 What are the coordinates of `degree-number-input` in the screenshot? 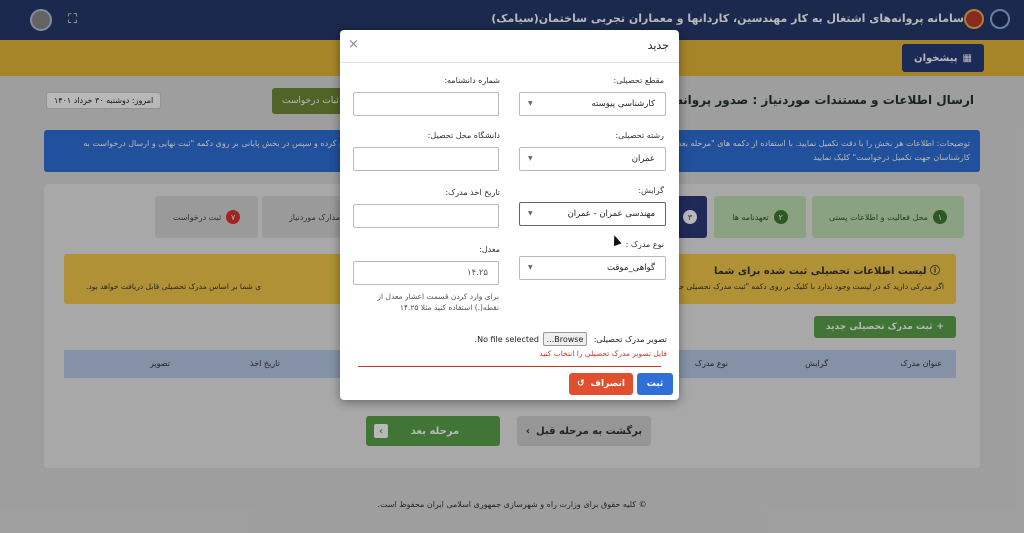 It's located at (426, 104).